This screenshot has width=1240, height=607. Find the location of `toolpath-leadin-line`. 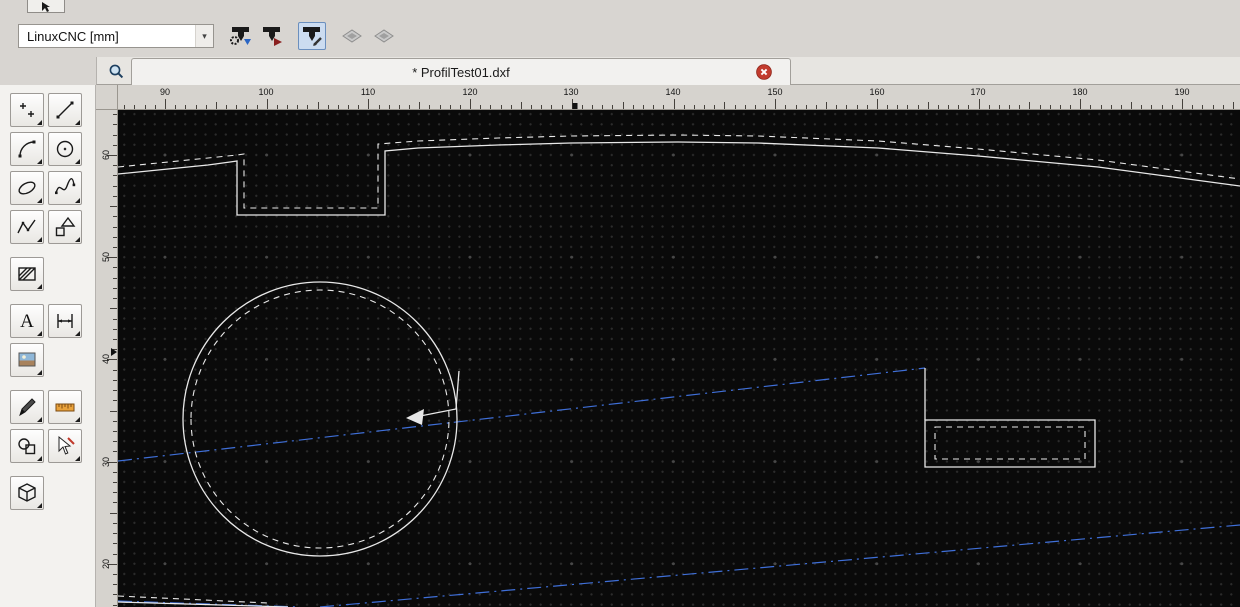

toolpath-leadin-line is located at coordinates (434, 394).